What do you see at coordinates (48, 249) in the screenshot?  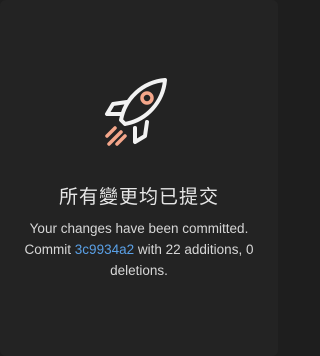 I see `commit-prefix: Commit` at bounding box center [48, 249].